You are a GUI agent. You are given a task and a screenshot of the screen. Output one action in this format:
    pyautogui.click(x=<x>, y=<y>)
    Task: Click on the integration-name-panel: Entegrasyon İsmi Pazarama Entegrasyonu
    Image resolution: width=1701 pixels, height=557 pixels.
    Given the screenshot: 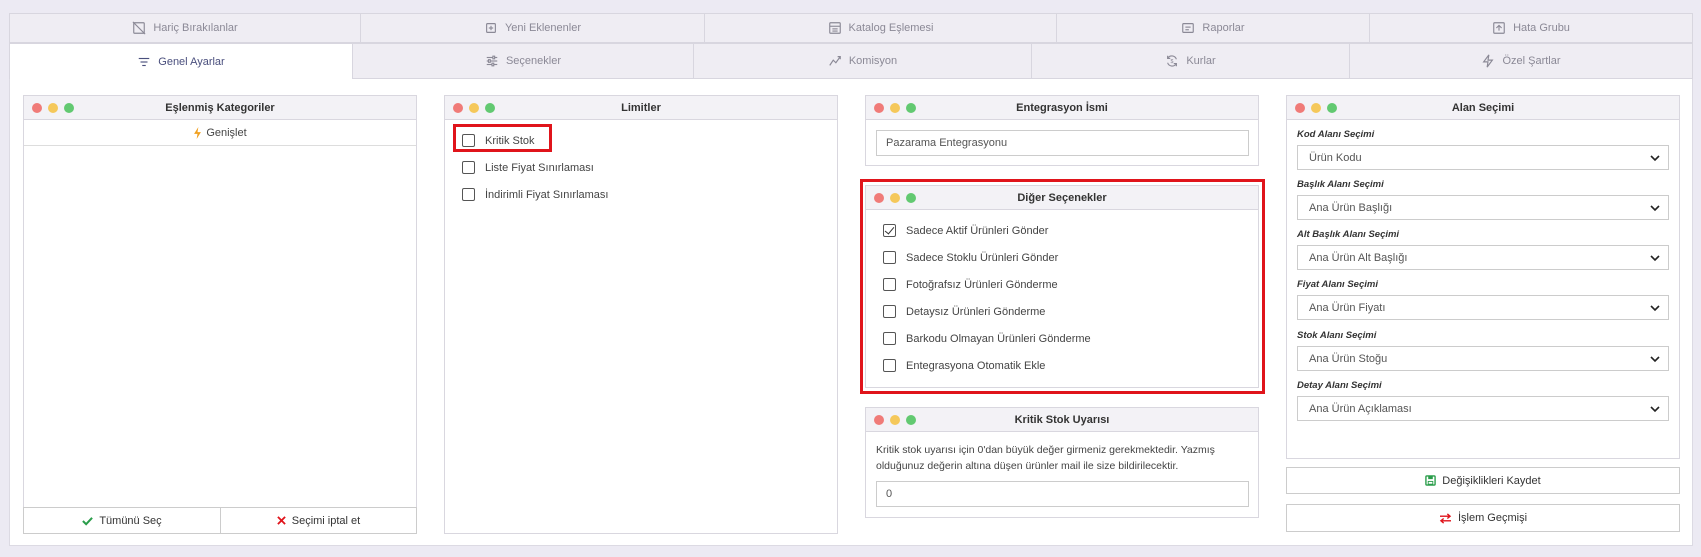 What is the action you would take?
    pyautogui.click(x=1062, y=130)
    